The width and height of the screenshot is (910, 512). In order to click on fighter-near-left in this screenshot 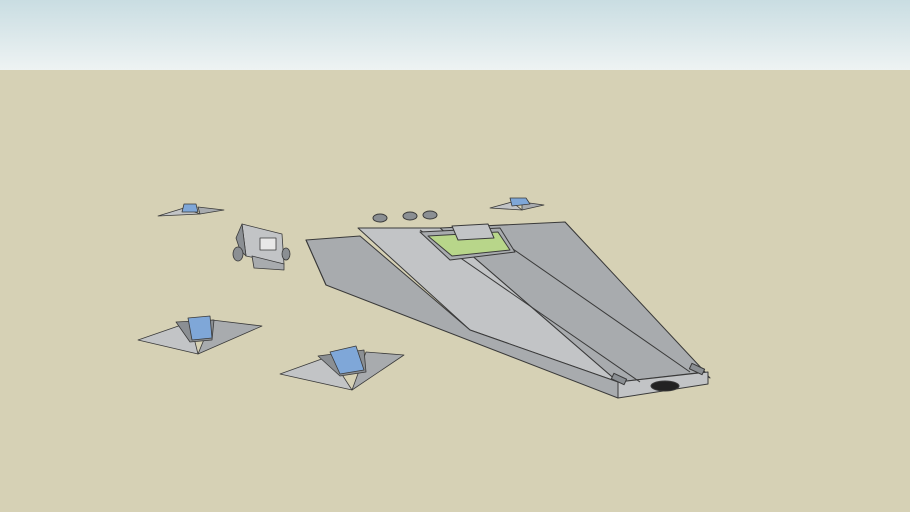, I will do `click(200, 335)`.